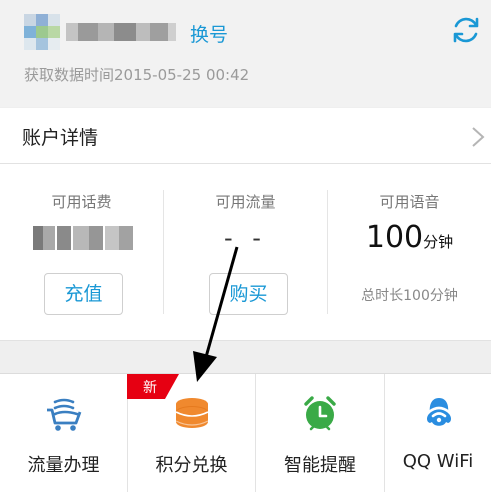 Image resolution: width=491 pixels, height=492 pixels. I want to click on section-gap, so click(245, 357).